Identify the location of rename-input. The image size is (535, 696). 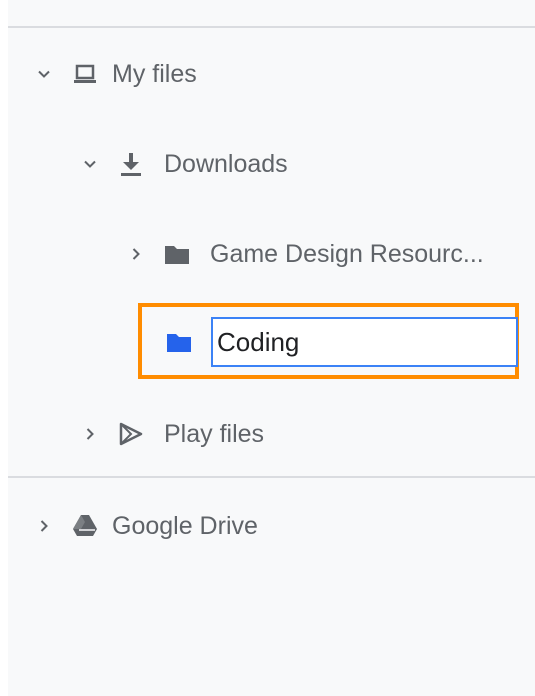
(364, 342).